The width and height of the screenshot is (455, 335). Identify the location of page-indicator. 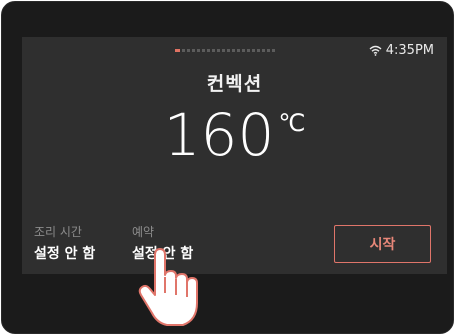
(225, 51).